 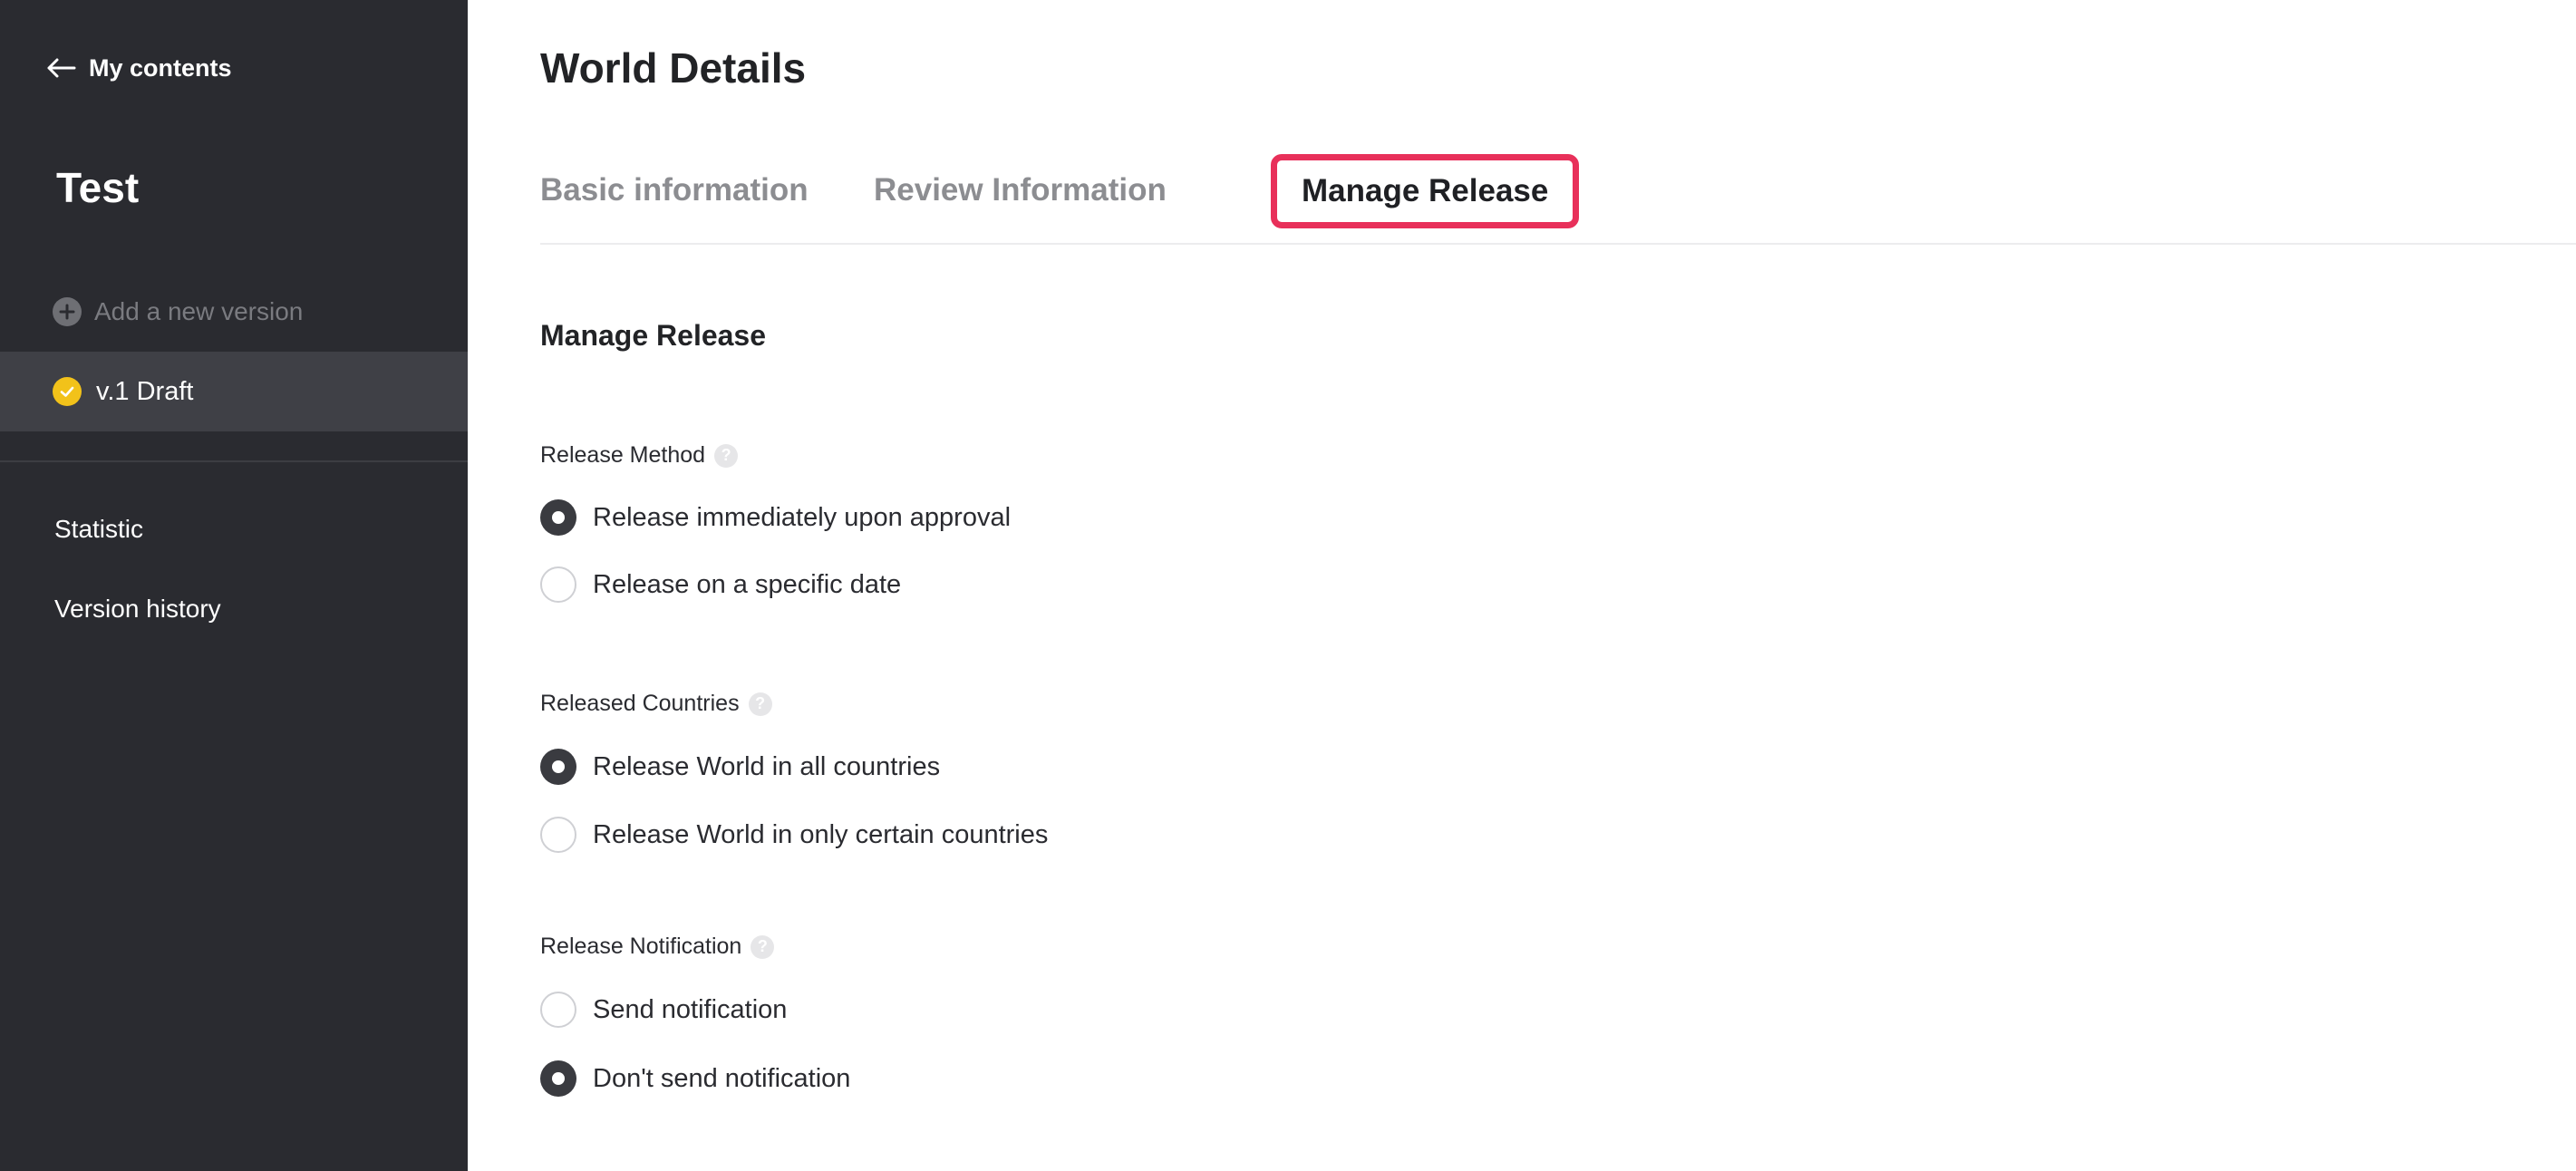 What do you see at coordinates (67, 392) in the screenshot?
I see `check-circle-icon` at bounding box center [67, 392].